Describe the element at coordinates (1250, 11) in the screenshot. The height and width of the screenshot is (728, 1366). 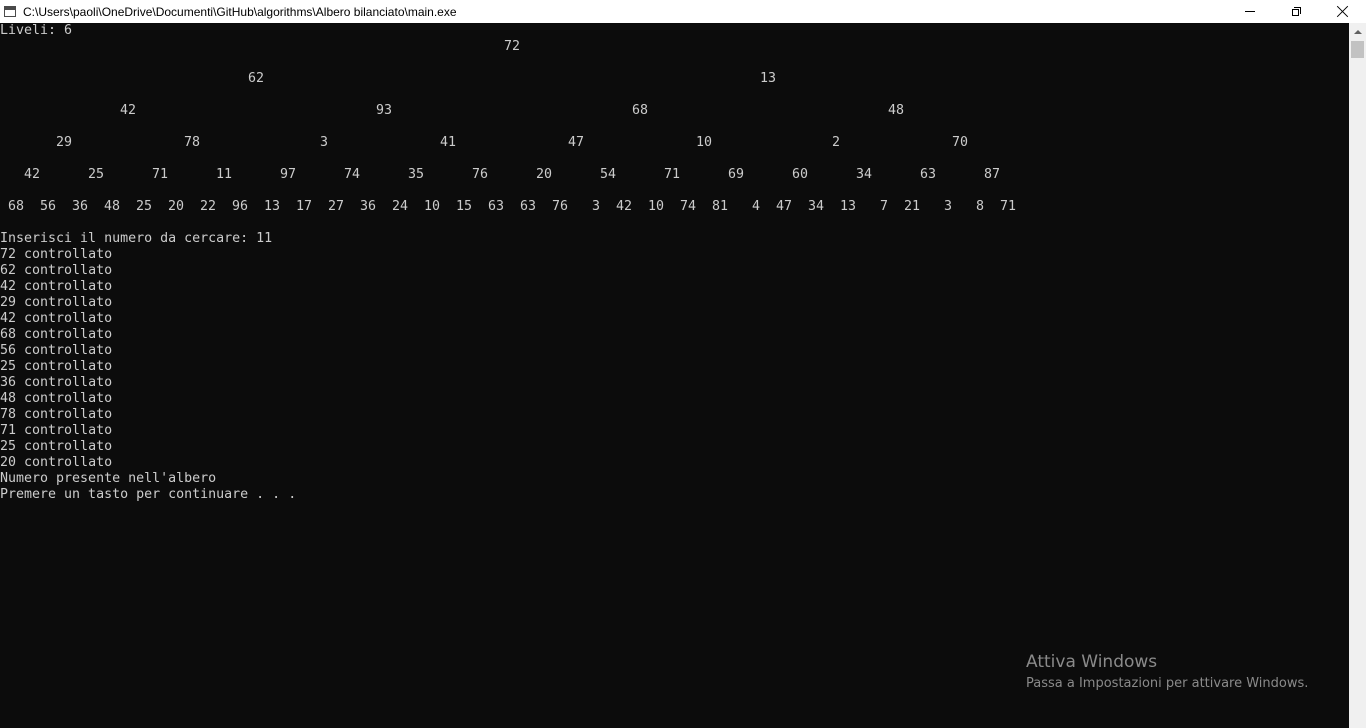
I see `minimize-button` at that location.